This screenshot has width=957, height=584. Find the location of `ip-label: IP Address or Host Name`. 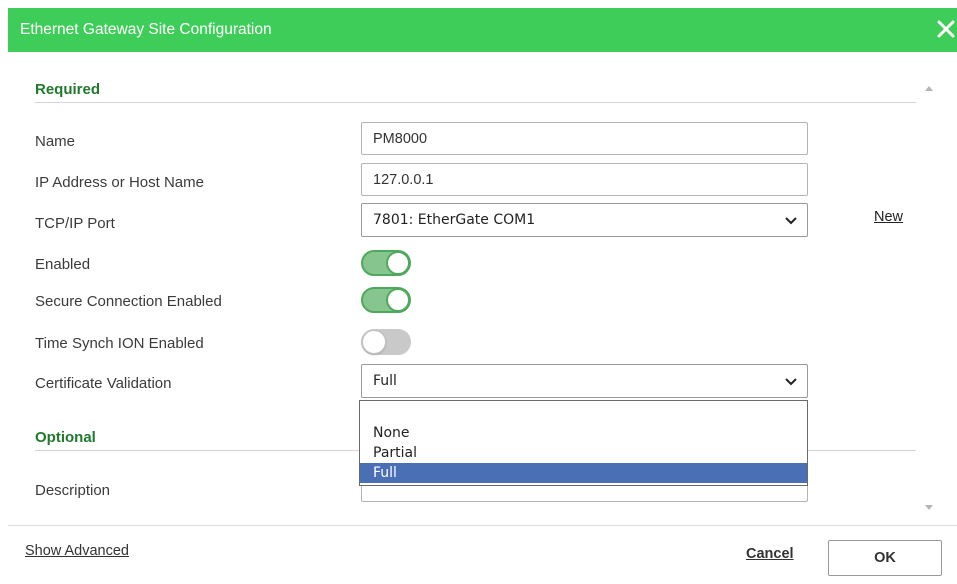

ip-label: IP Address or Host Name is located at coordinates (119, 182).